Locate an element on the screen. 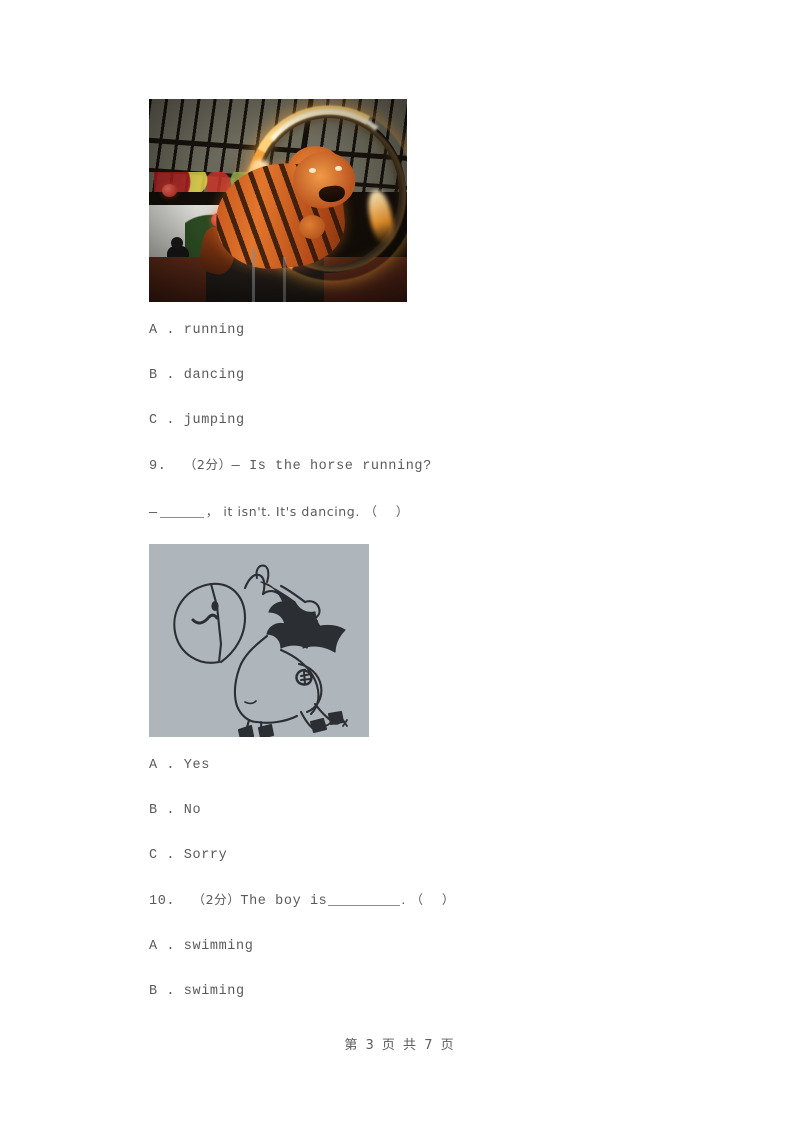 Image resolution: width=800 pixels, height=1132 pixels. figure-horse-image is located at coordinates (259, 640).